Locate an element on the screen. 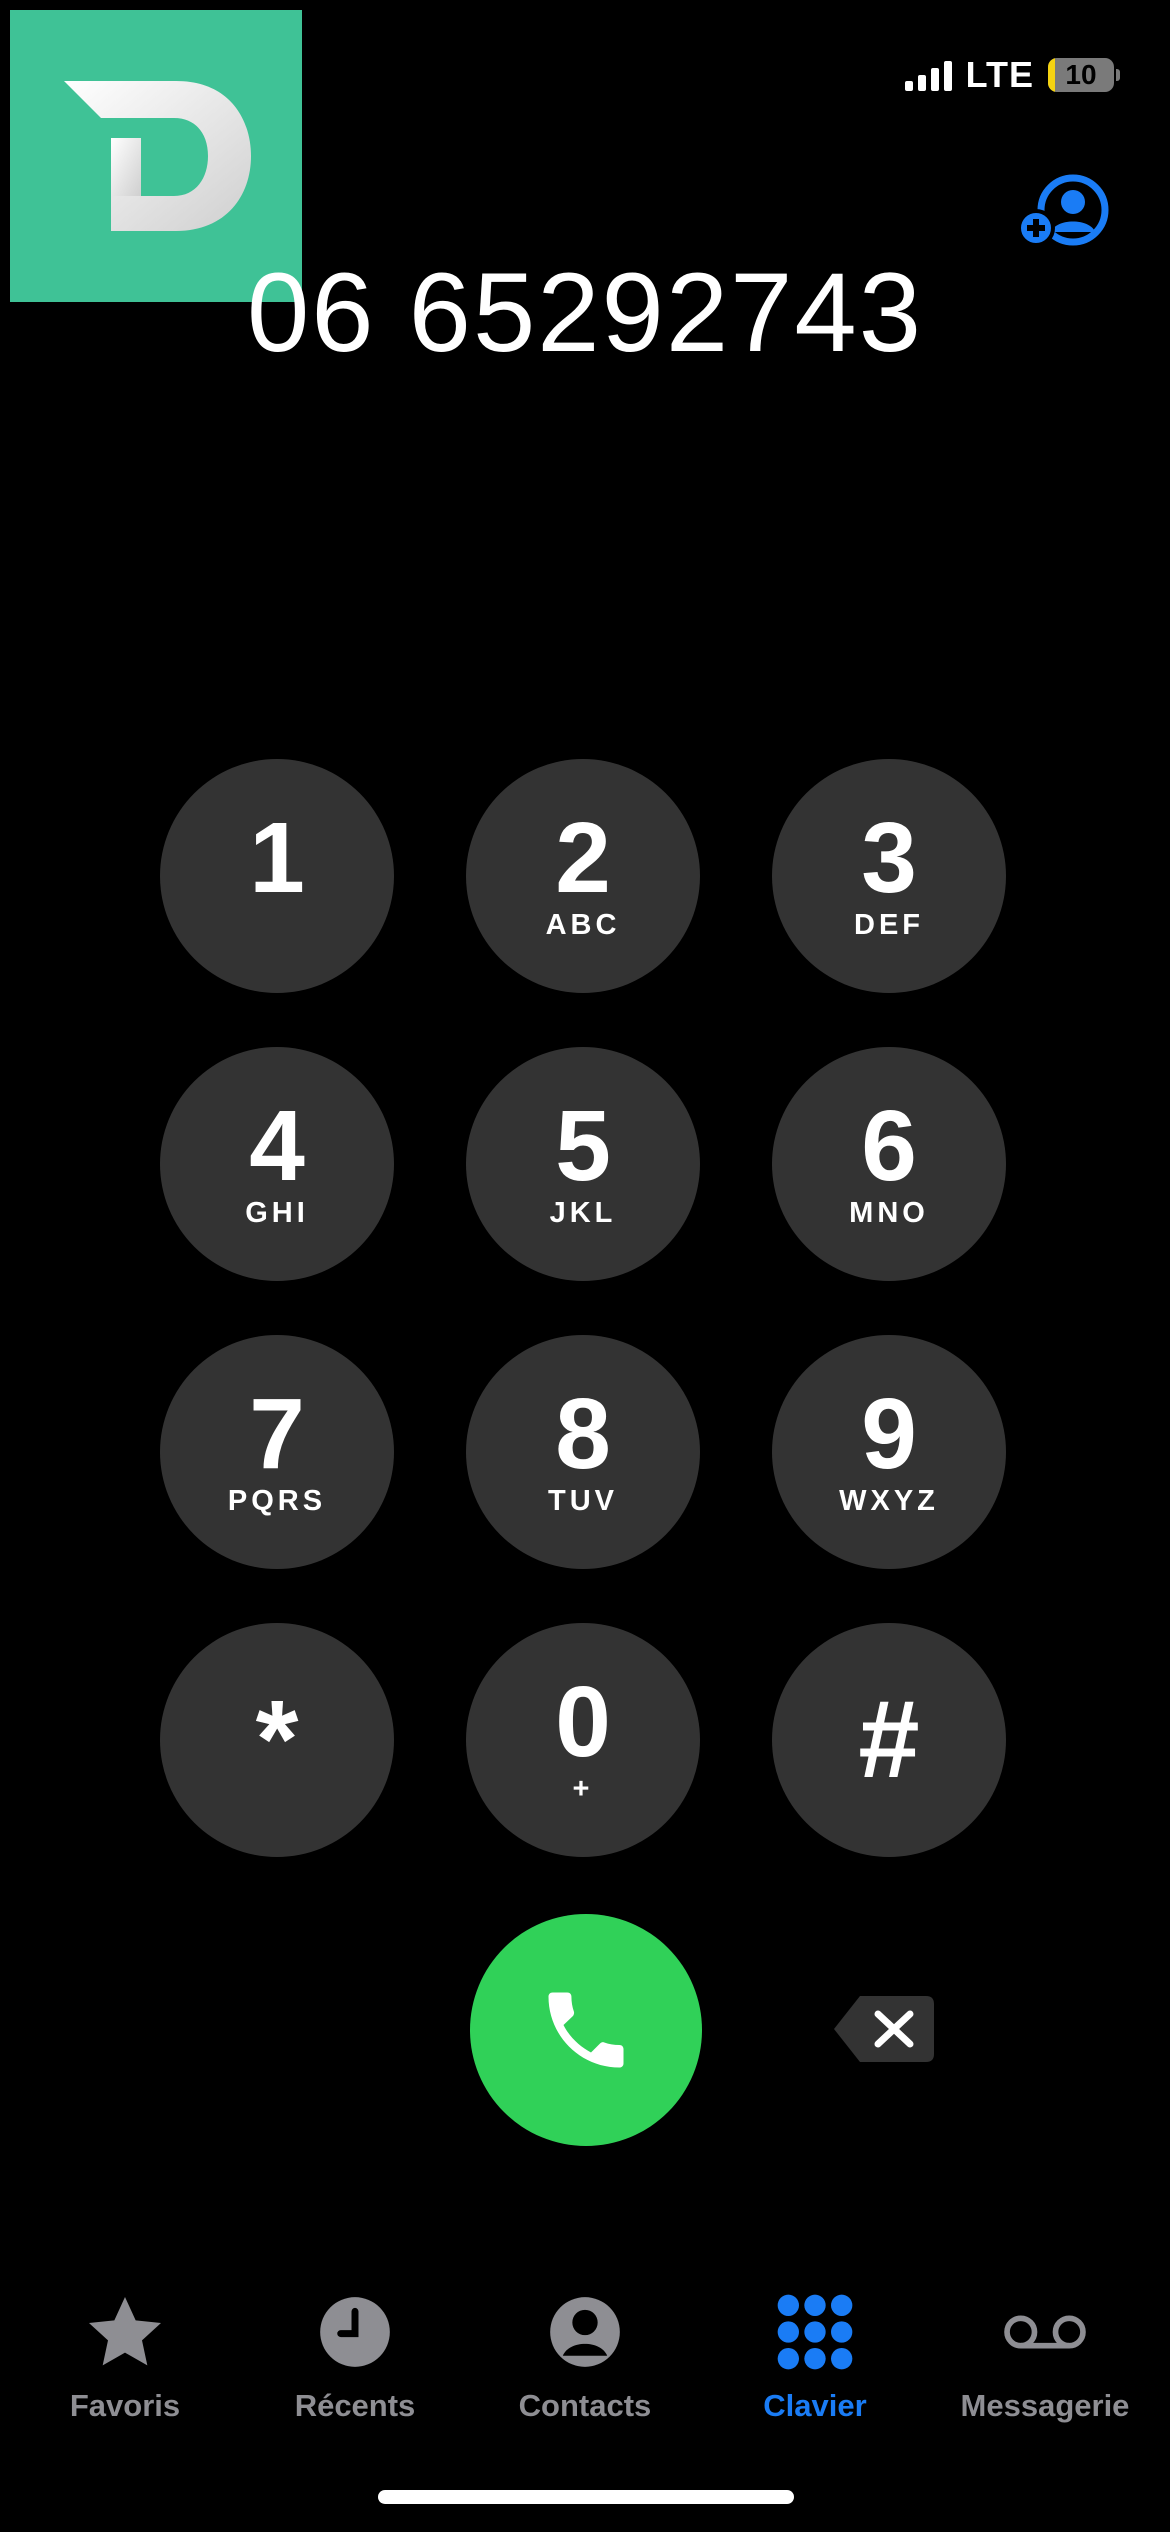 The width and height of the screenshot is (1170, 2532). key-digit: * is located at coordinates (277, 1739).